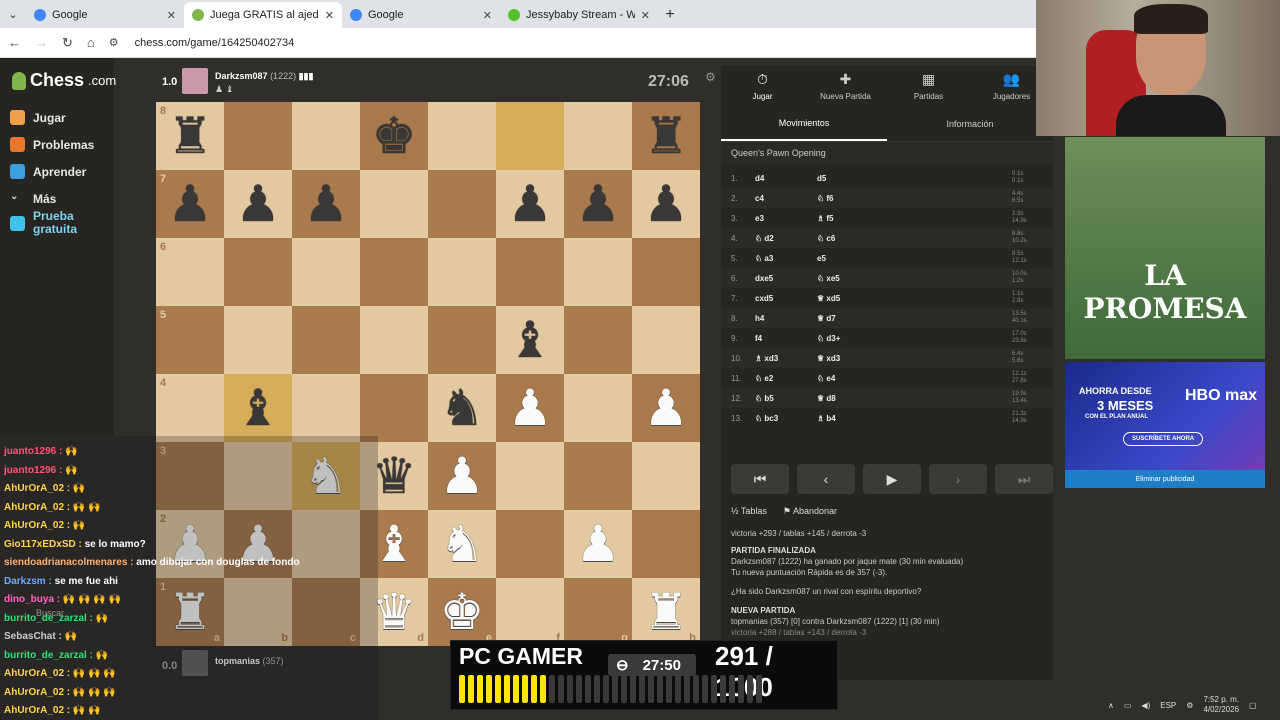  I want to click on square-b7: ♟, so click(258, 204).